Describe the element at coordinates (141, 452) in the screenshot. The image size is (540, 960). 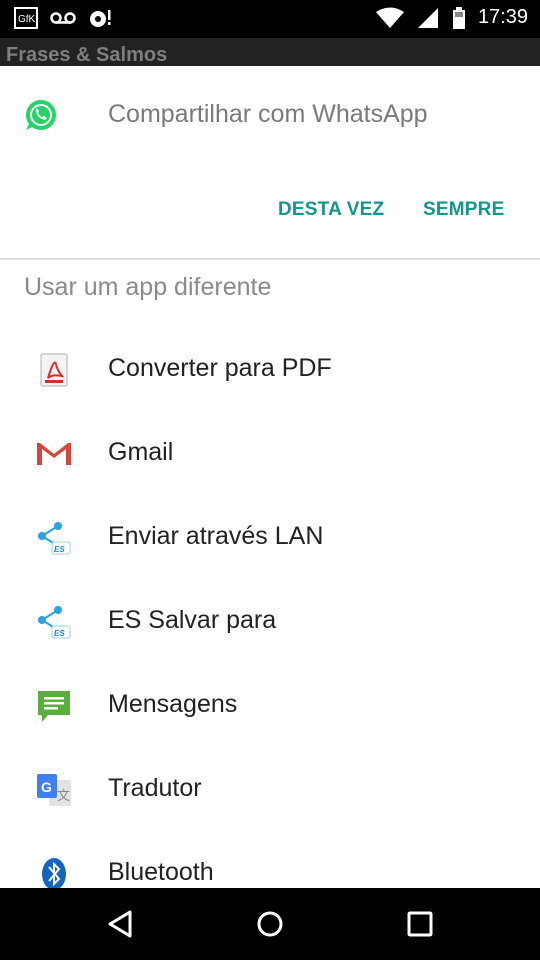
I see `app-item-label: Gmail` at that location.